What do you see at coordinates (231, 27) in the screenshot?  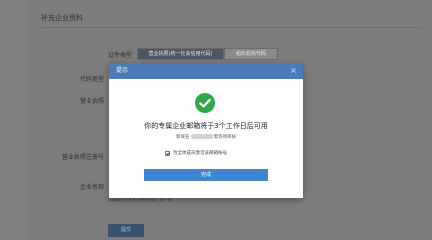 I see `title-divider` at bounding box center [231, 27].